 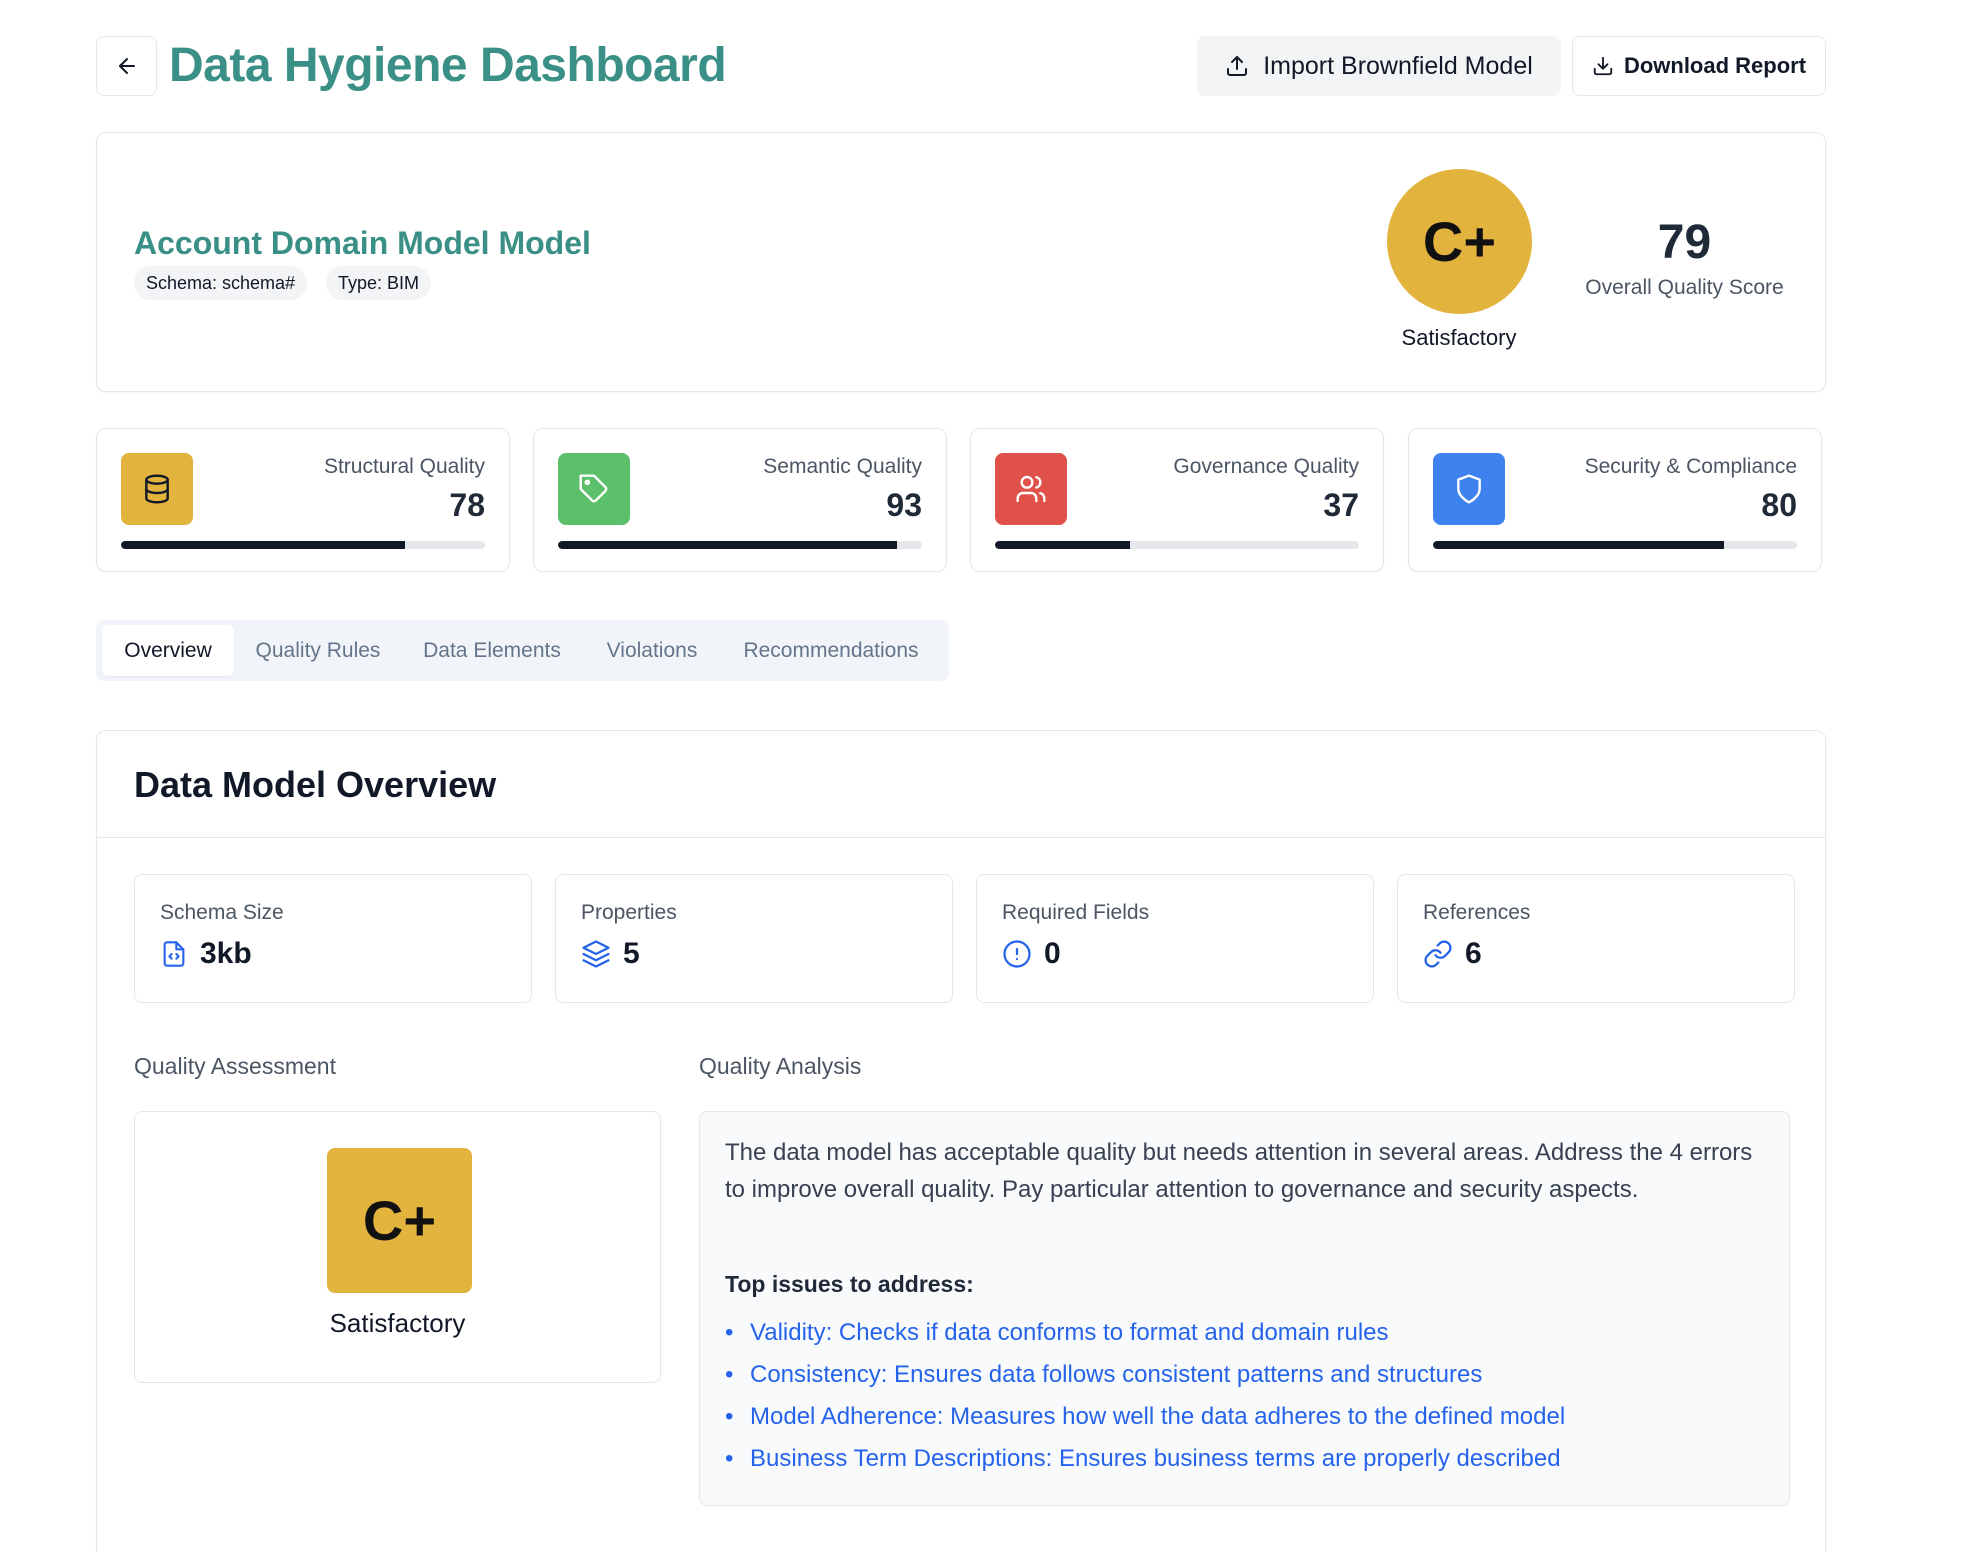 I want to click on tab-violations: Violations, so click(x=652, y=650).